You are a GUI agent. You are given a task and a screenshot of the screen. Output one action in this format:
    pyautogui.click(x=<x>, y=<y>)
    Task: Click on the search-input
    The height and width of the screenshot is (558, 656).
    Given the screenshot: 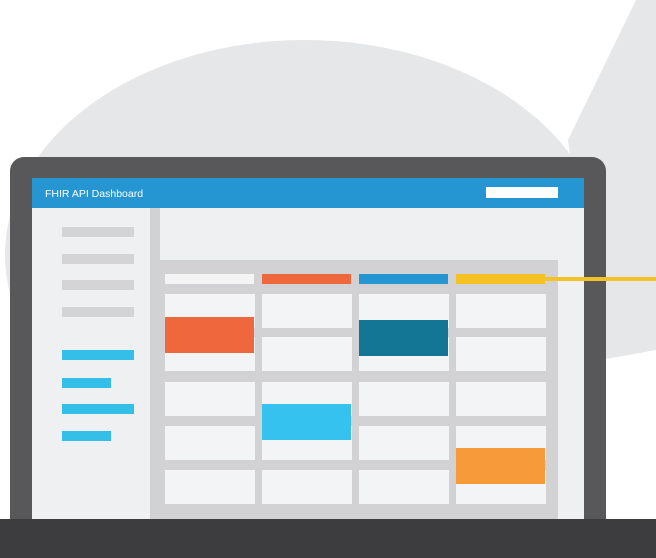 What is the action you would take?
    pyautogui.click(x=522, y=192)
    